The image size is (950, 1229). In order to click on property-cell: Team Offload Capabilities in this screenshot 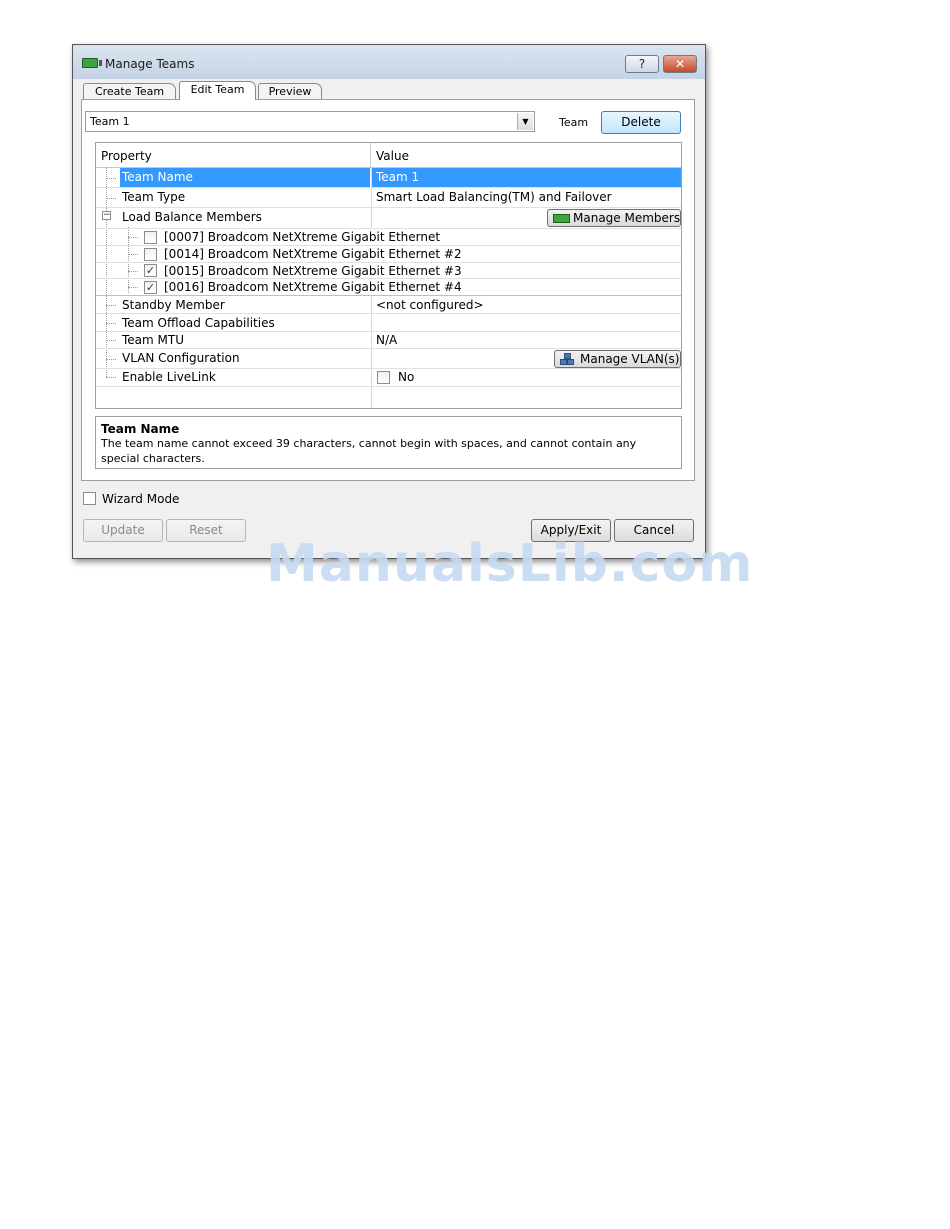, I will do `click(245, 322)`.